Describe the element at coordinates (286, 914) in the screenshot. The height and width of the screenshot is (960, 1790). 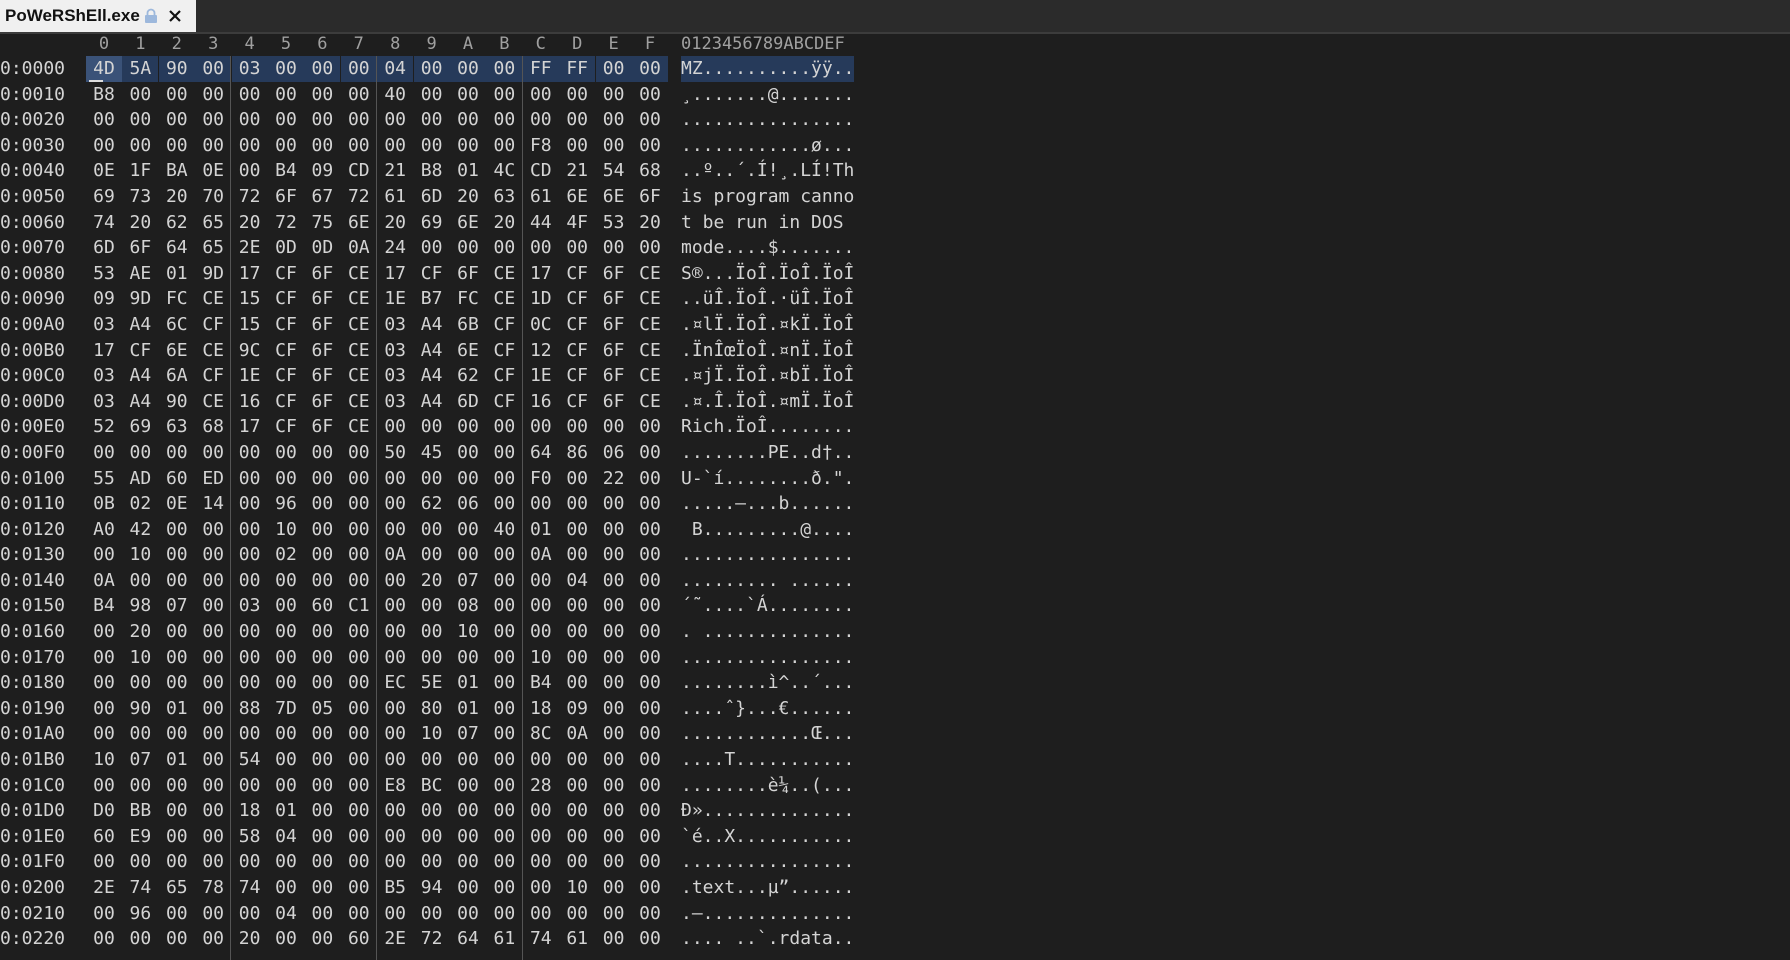
I see `hex-byte: 04` at that location.